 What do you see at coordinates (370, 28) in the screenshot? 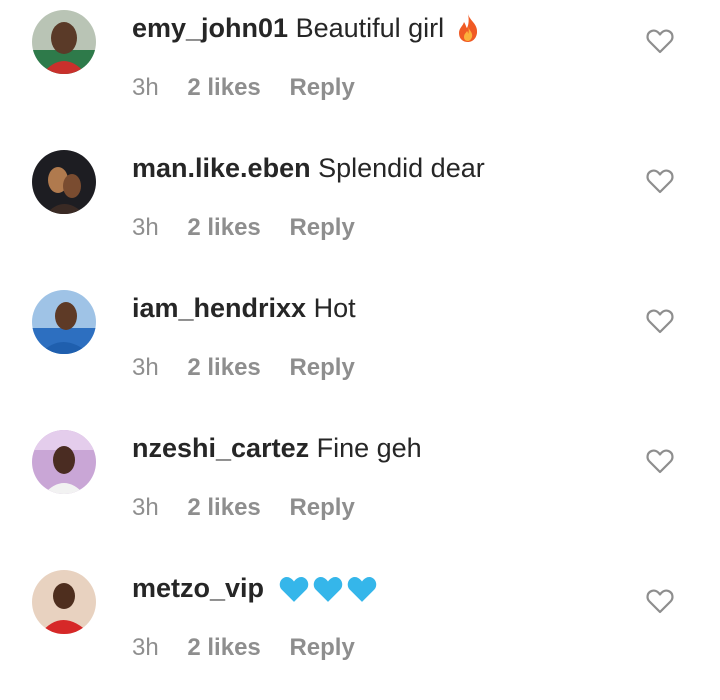
I see `comment-text: Beautiful girl` at bounding box center [370, 28].